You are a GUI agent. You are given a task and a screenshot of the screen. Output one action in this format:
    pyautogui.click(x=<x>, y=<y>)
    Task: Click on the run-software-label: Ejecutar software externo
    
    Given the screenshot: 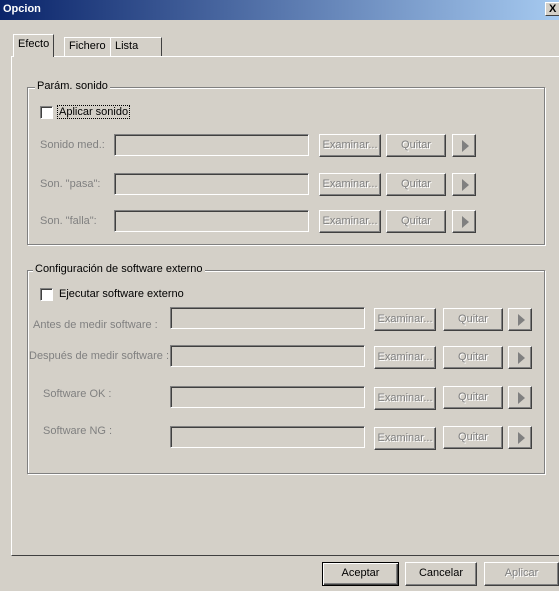 What is the action you would take?
    pyautogui.click(x=121, y=294)
    